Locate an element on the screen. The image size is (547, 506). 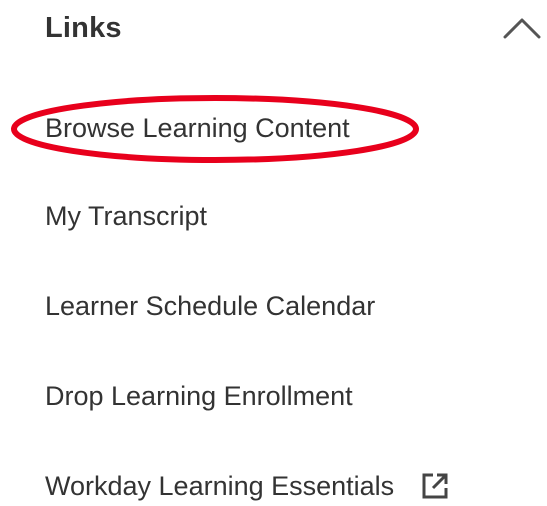
link-label: My Transcript is located at coordinates (126, 215).